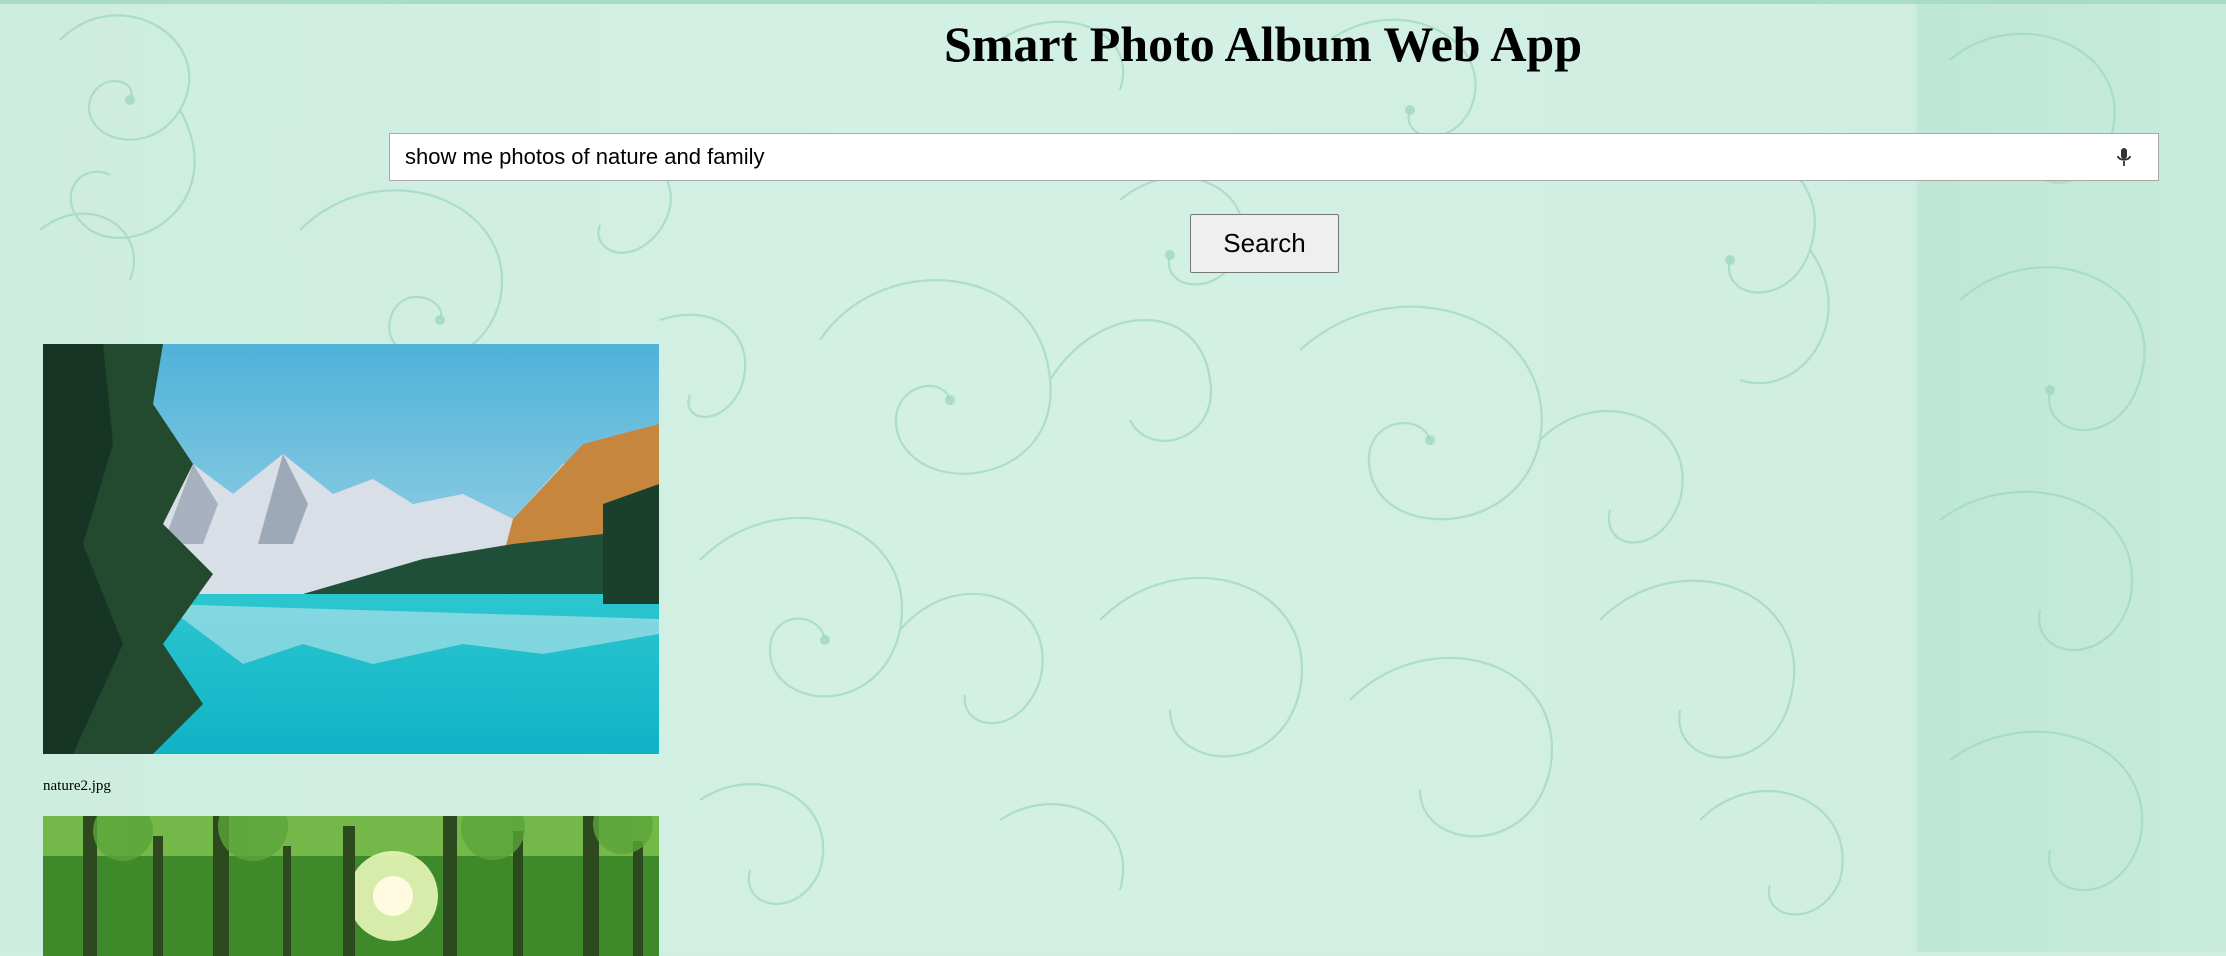  I want to click on forest-image, so click(351, 886).